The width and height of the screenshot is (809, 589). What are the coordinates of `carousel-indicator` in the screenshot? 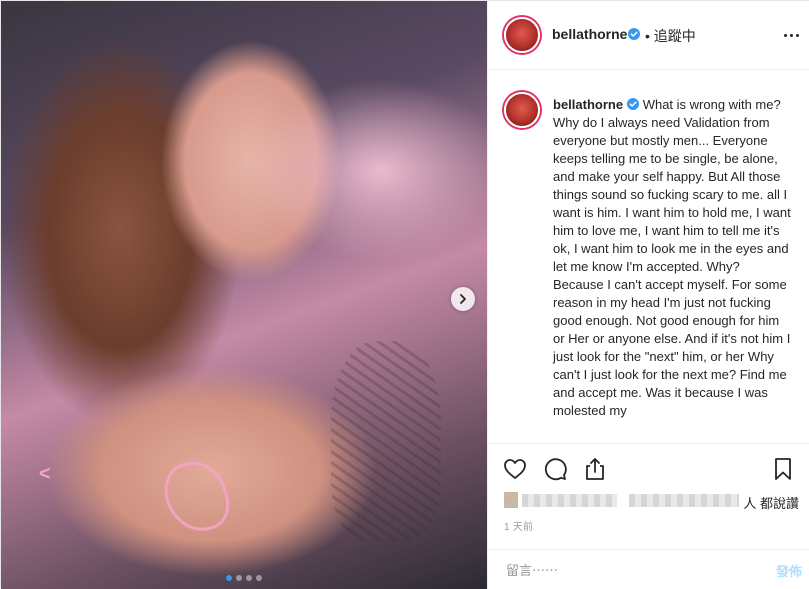 It's located at (244, 578).